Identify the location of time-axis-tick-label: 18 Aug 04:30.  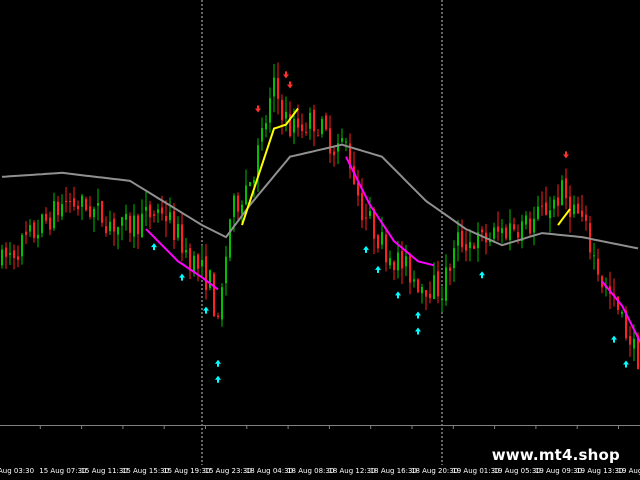
(269, 471).